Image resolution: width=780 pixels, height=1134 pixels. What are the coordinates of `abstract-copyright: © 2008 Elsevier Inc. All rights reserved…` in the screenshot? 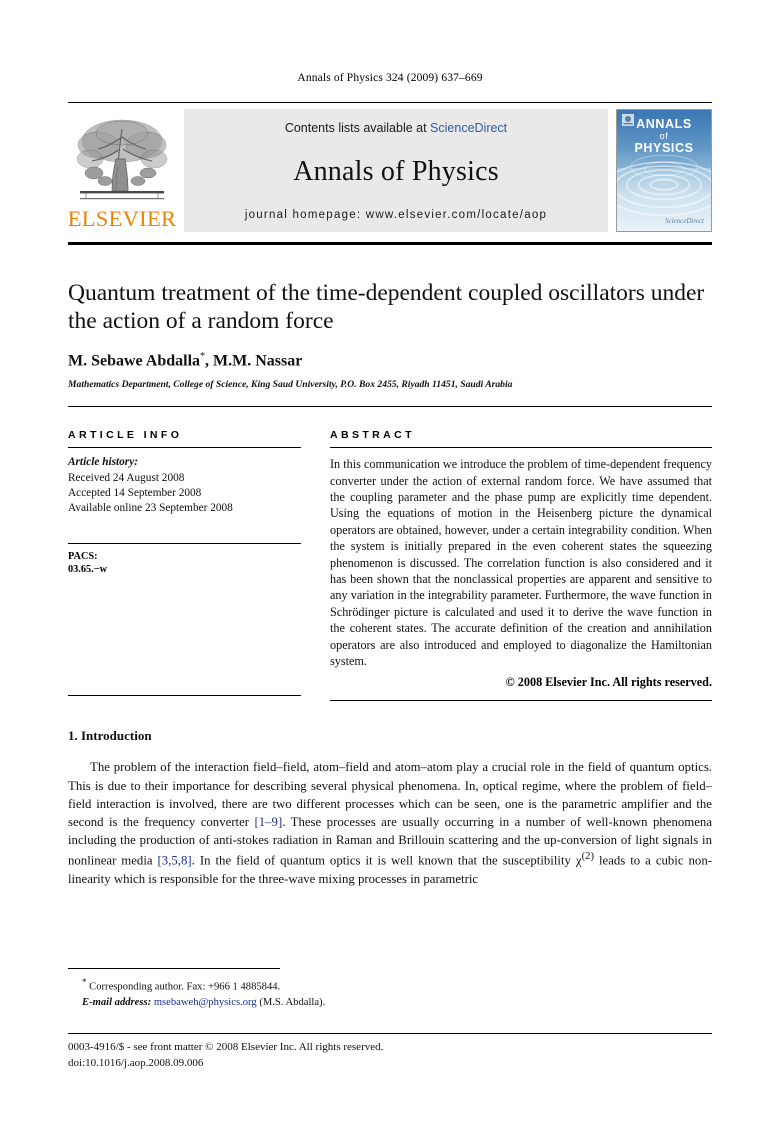 It's located at (608, 682).